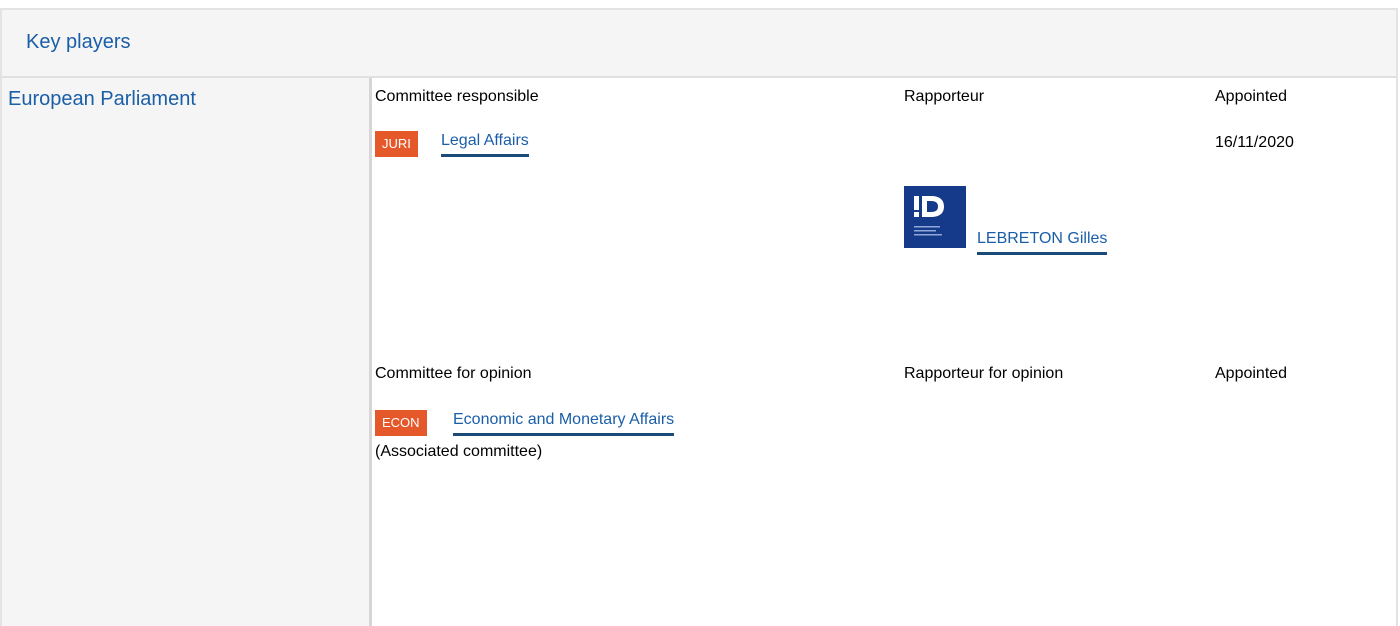 This screenshot has width=1400, height=626. I want to click on rapporteur-opinion-heading: Rapporteur for opinion, so click(984, 373).